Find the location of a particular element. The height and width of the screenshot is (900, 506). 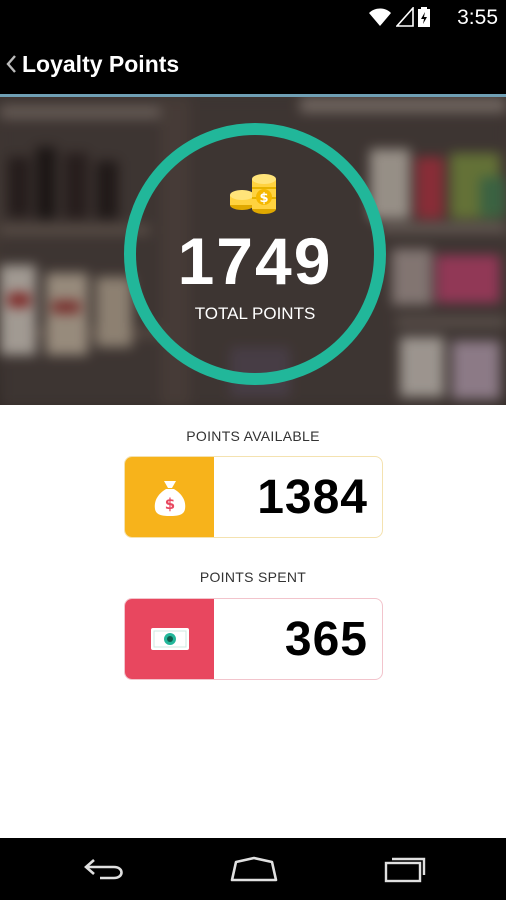

points-spent-value: 365 is located at coordinates (326, 639).